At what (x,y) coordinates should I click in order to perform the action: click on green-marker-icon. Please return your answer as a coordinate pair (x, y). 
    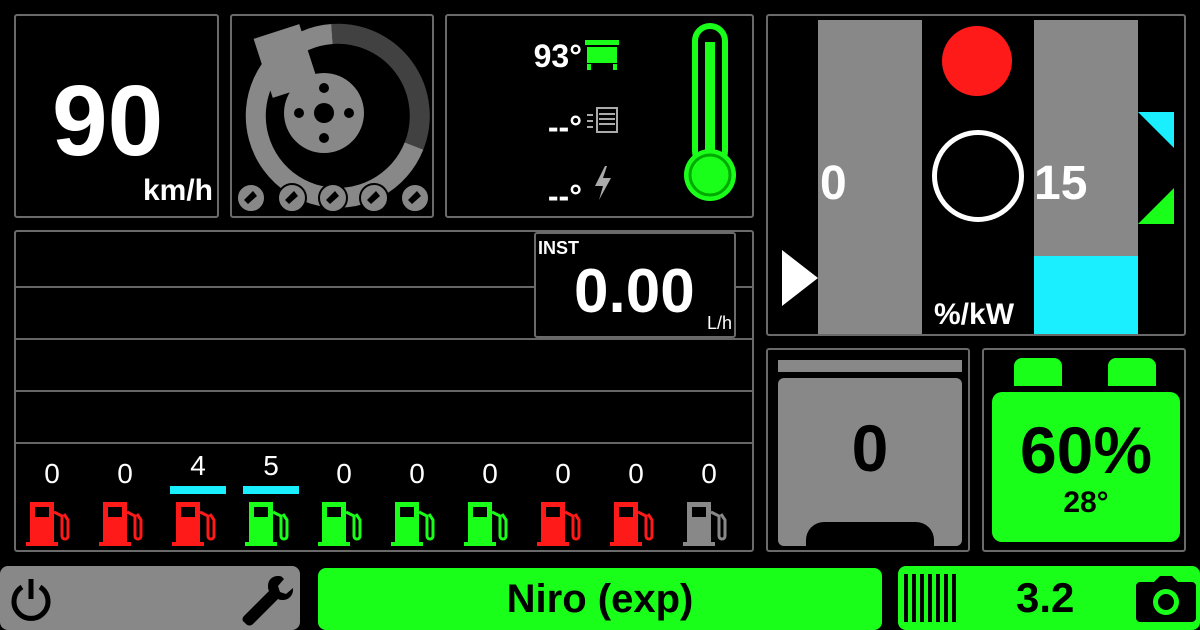
    Looking at the image, I should click on (1156, 206).